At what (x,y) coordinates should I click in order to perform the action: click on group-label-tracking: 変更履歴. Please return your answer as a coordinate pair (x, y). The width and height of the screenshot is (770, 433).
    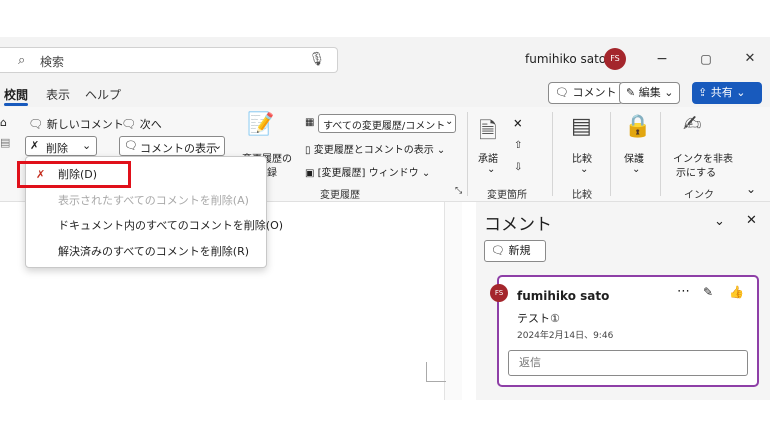
    Looking at the image, I should click on (340, 195).